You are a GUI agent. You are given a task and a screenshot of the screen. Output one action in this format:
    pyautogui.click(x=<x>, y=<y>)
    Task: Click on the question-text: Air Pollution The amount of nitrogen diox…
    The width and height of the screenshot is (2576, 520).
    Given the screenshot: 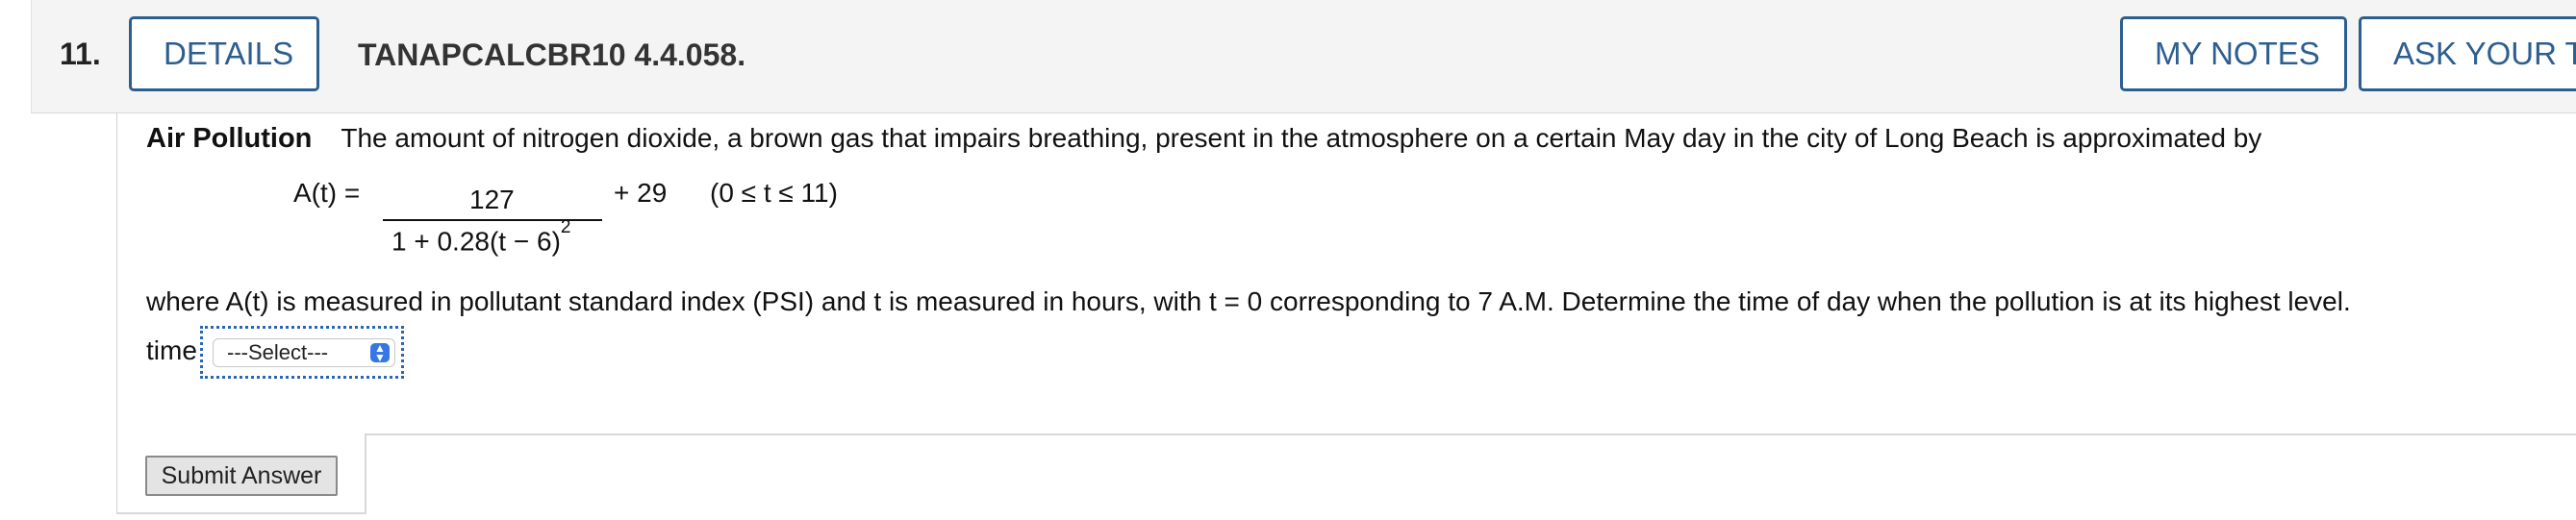 What is the action you would take?
    pyautogui.click(x=1203, y=139)
    